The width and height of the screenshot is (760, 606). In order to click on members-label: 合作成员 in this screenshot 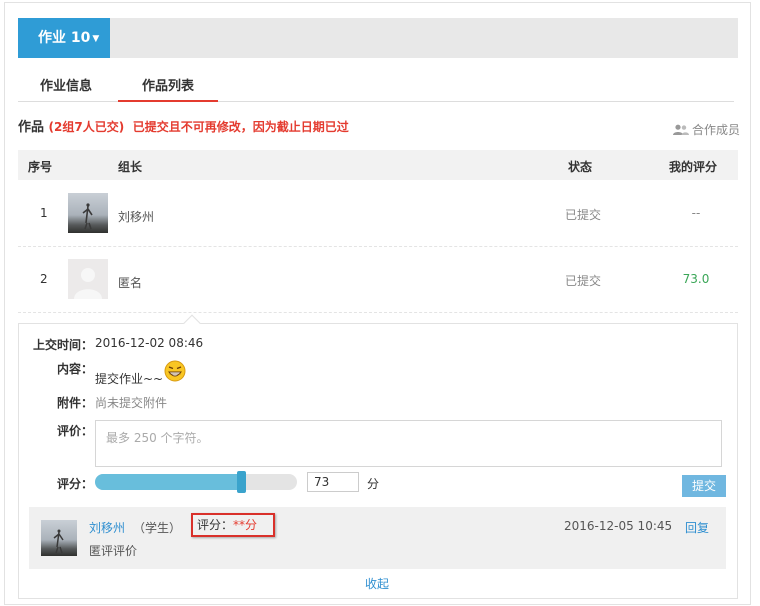, I will do `click(715, 130)`.